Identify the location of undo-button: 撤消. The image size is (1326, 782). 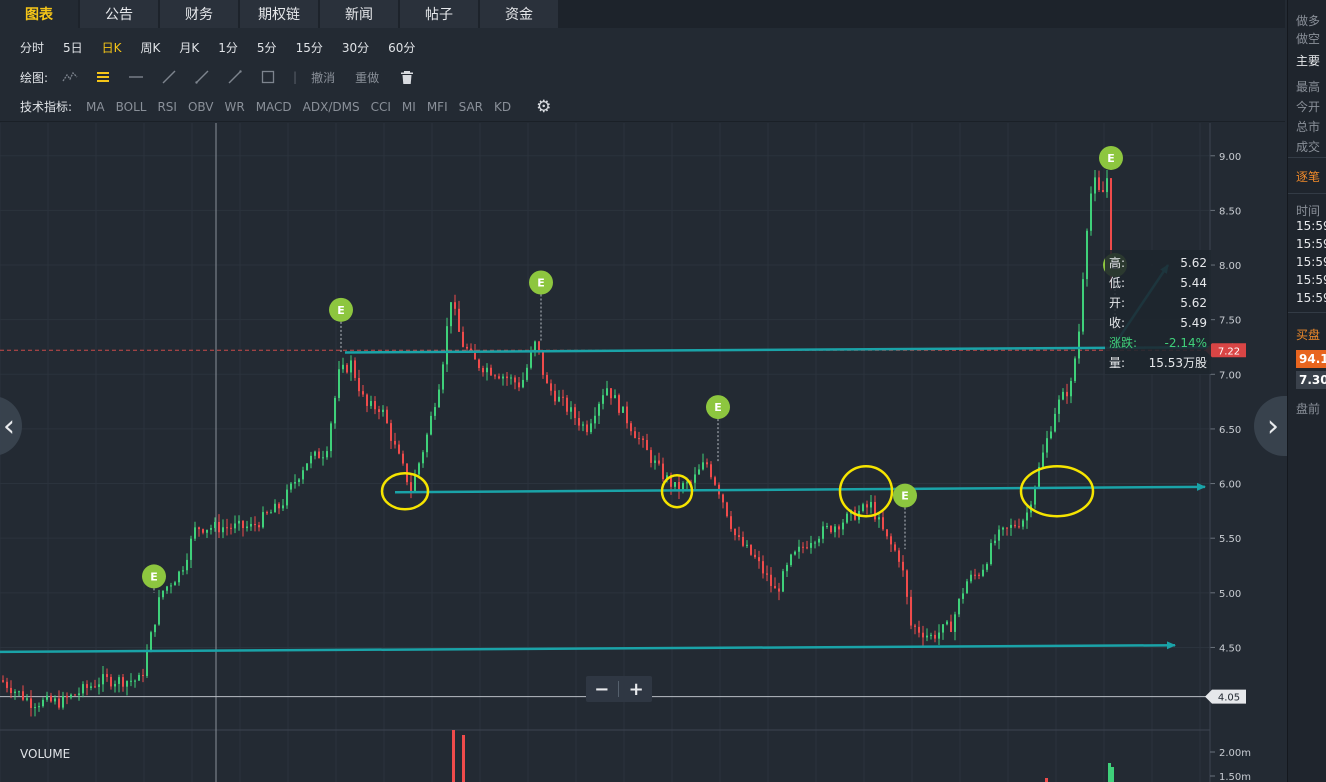
(323, 77).